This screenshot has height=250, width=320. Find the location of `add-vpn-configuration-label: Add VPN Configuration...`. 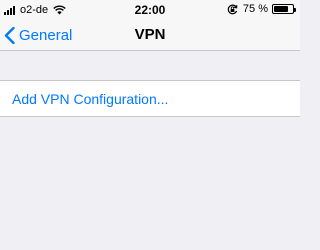

add-vpn-configuration-label: Add VPN Configuration... is located at coordinates (90, 98).